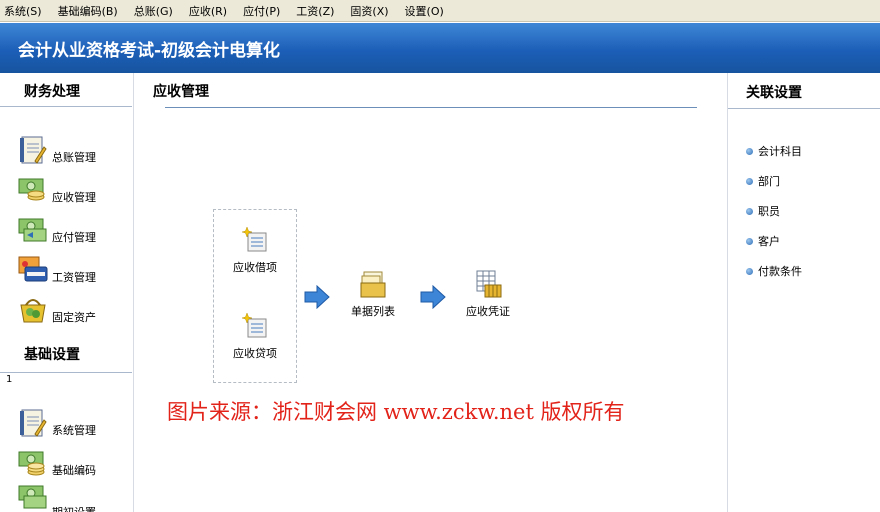  Describe the element at coordinates (33, 310) in the screenshot. I see `basket-assets-icon` at that location.